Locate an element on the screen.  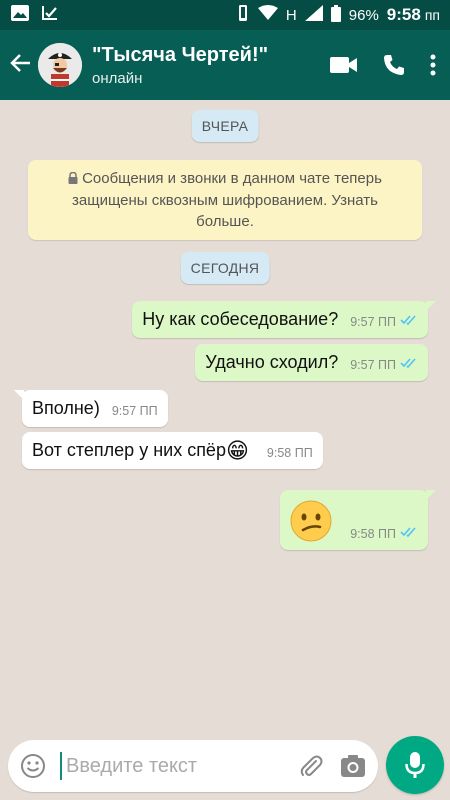
voice-record-button is located at coordinates (415, 765).